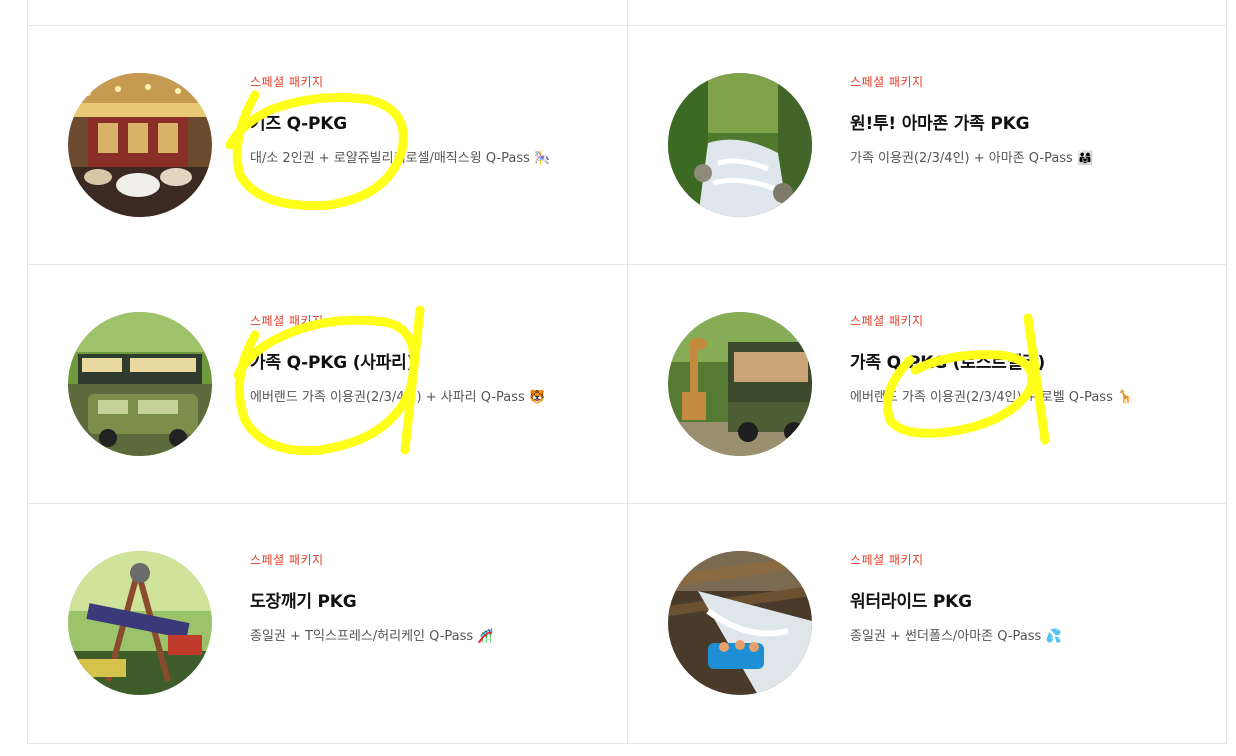 The width and height of the screenshot is (1236, 756). What do you see at coordinates (956, 636) in the screenshot?
I see `package-description: 종일권 + 썬더폴스/아마존 Q-Pass 💦` at bounding box center [956, 636].